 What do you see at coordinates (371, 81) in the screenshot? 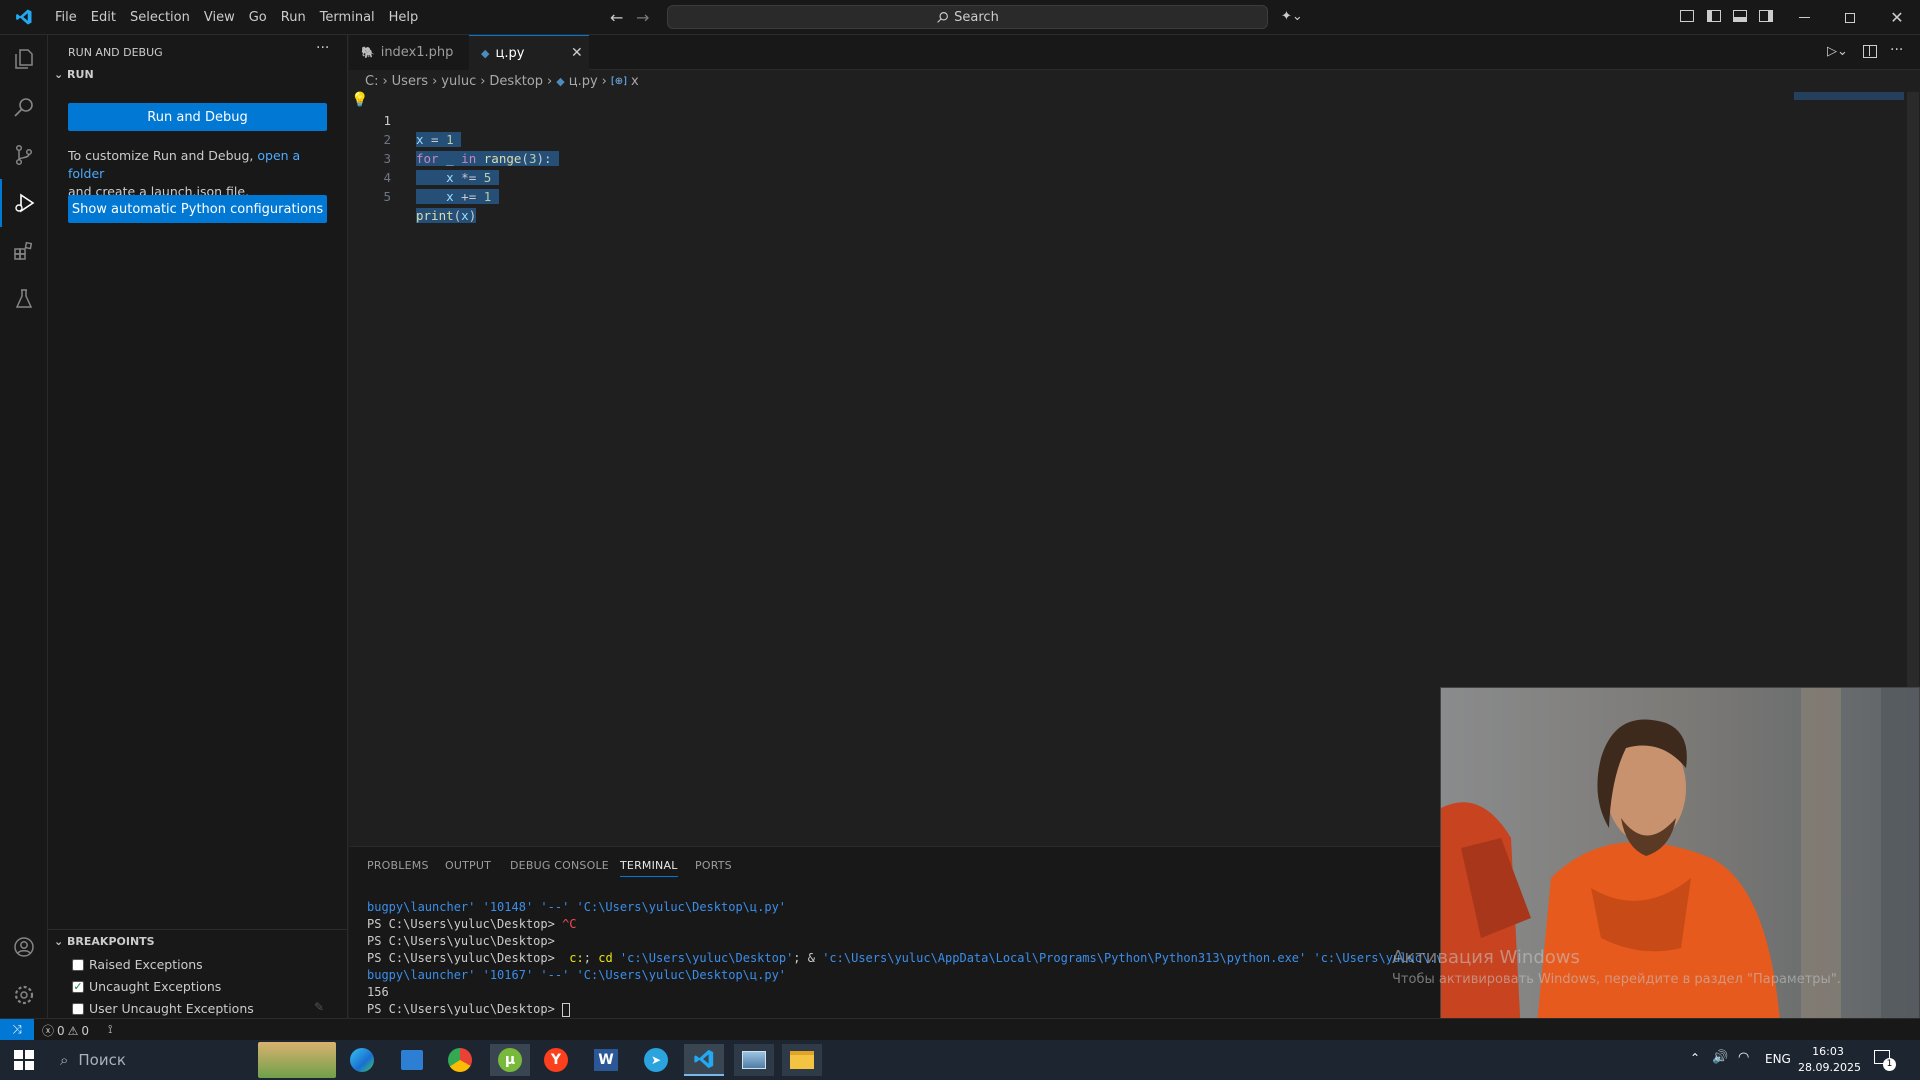
I see `breadcrumb-item: C:` at bounding box center [371, 81].